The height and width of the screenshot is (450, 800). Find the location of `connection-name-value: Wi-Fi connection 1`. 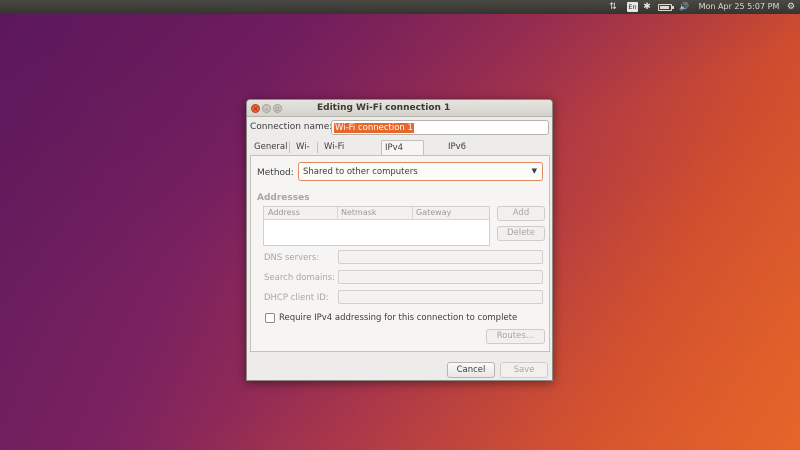

connection-name-value: Wi-Fi connection 1 is located at coordinates (374, 128).